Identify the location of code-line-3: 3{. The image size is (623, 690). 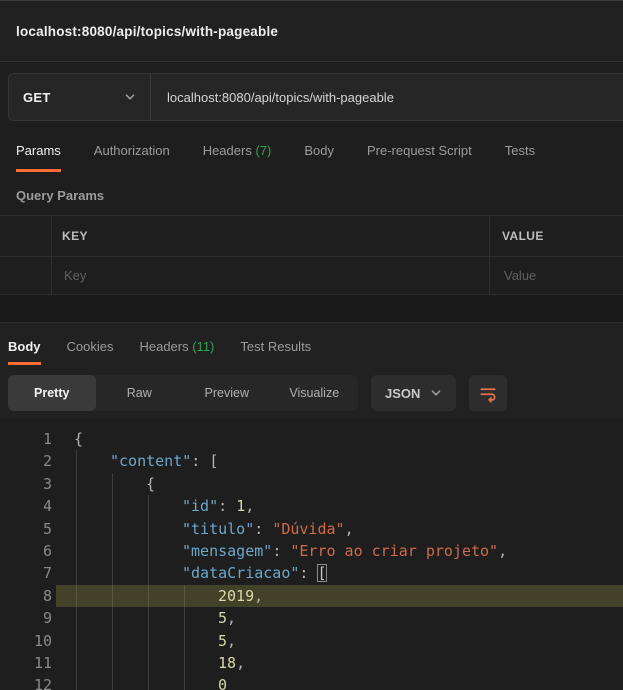
(311, 484).